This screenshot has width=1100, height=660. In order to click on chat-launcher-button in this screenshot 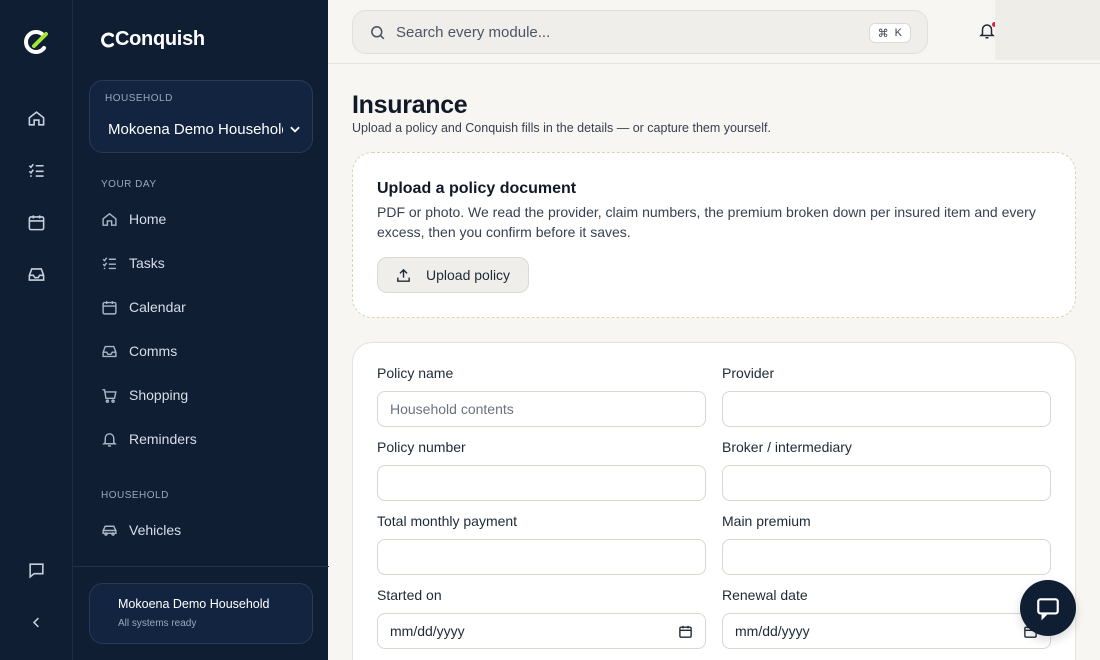, I will do `click(1048, 608)`.